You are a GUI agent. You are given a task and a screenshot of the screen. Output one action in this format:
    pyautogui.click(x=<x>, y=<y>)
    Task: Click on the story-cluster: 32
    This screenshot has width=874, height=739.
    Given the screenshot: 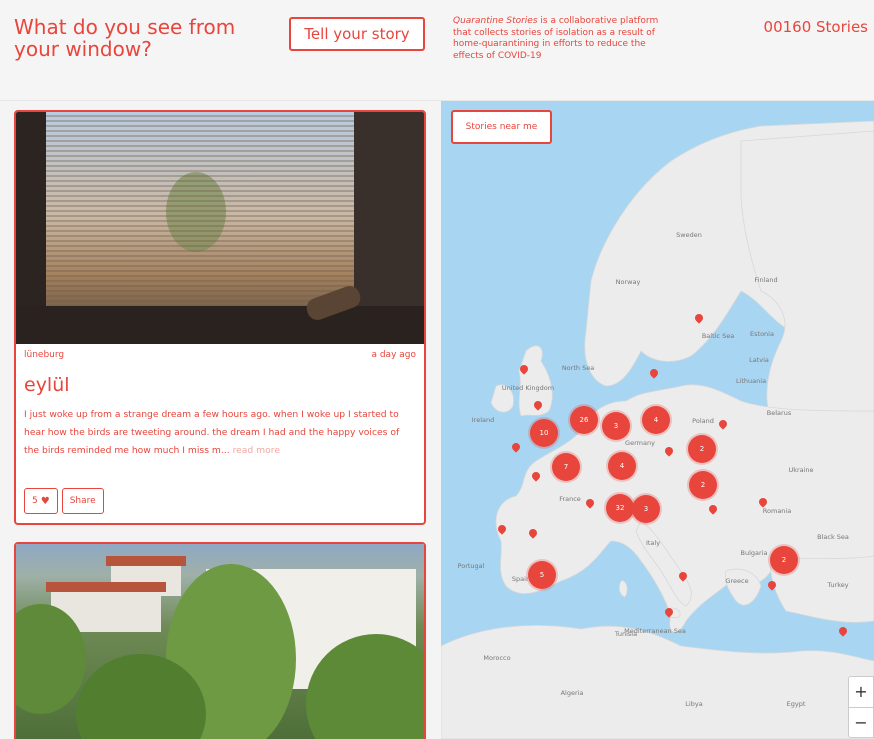 What is the action you would take?
    pyautogui.click(x=620, y=508)
    